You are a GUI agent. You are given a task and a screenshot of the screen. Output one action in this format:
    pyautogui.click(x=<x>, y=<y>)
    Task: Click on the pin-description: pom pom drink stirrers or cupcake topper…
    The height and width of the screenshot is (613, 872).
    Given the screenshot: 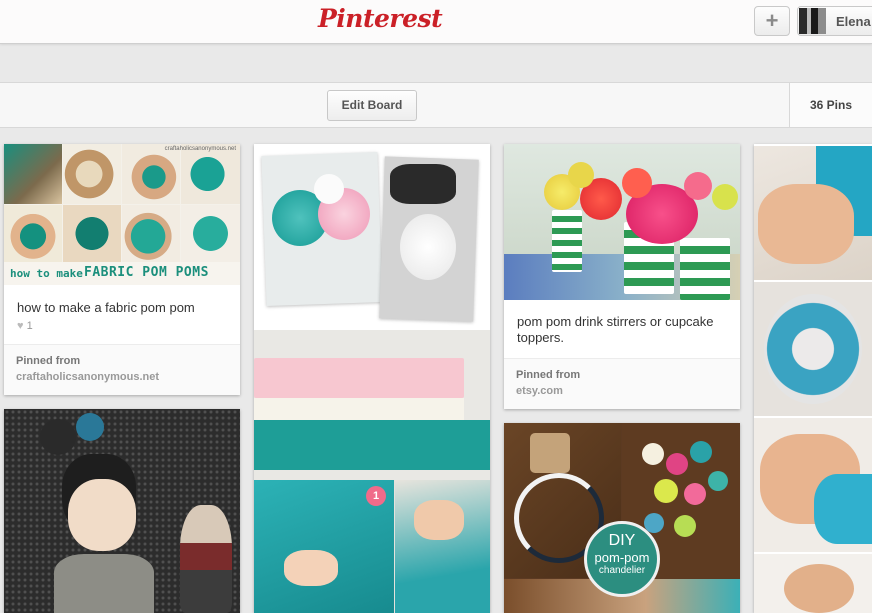 What is the action you would take?
    pyautogui.click(x=615, y=329)
    